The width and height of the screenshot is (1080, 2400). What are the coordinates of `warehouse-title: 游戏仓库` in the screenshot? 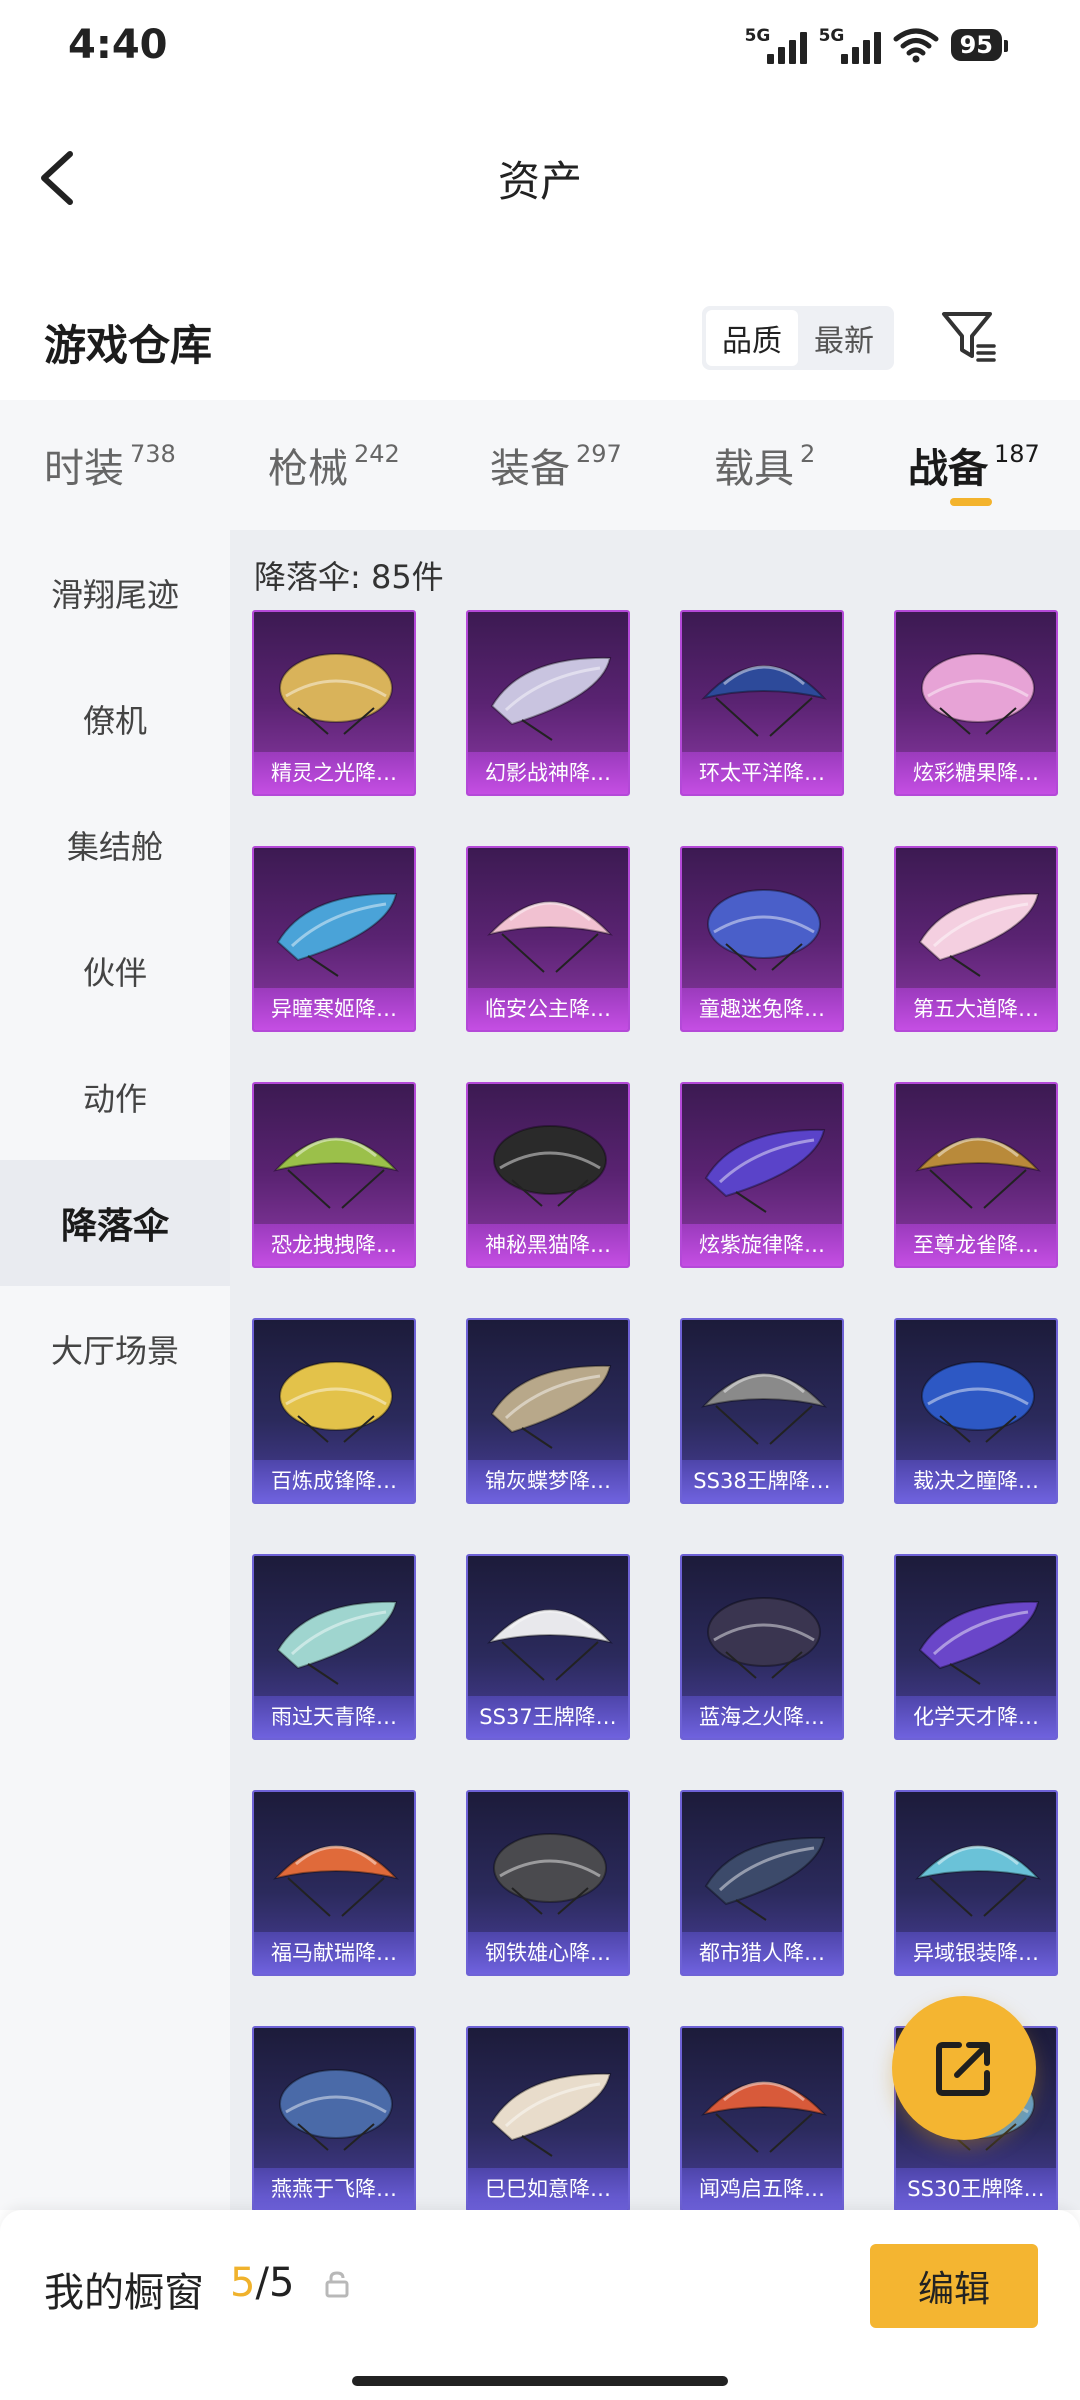 It's located at (128, 345).